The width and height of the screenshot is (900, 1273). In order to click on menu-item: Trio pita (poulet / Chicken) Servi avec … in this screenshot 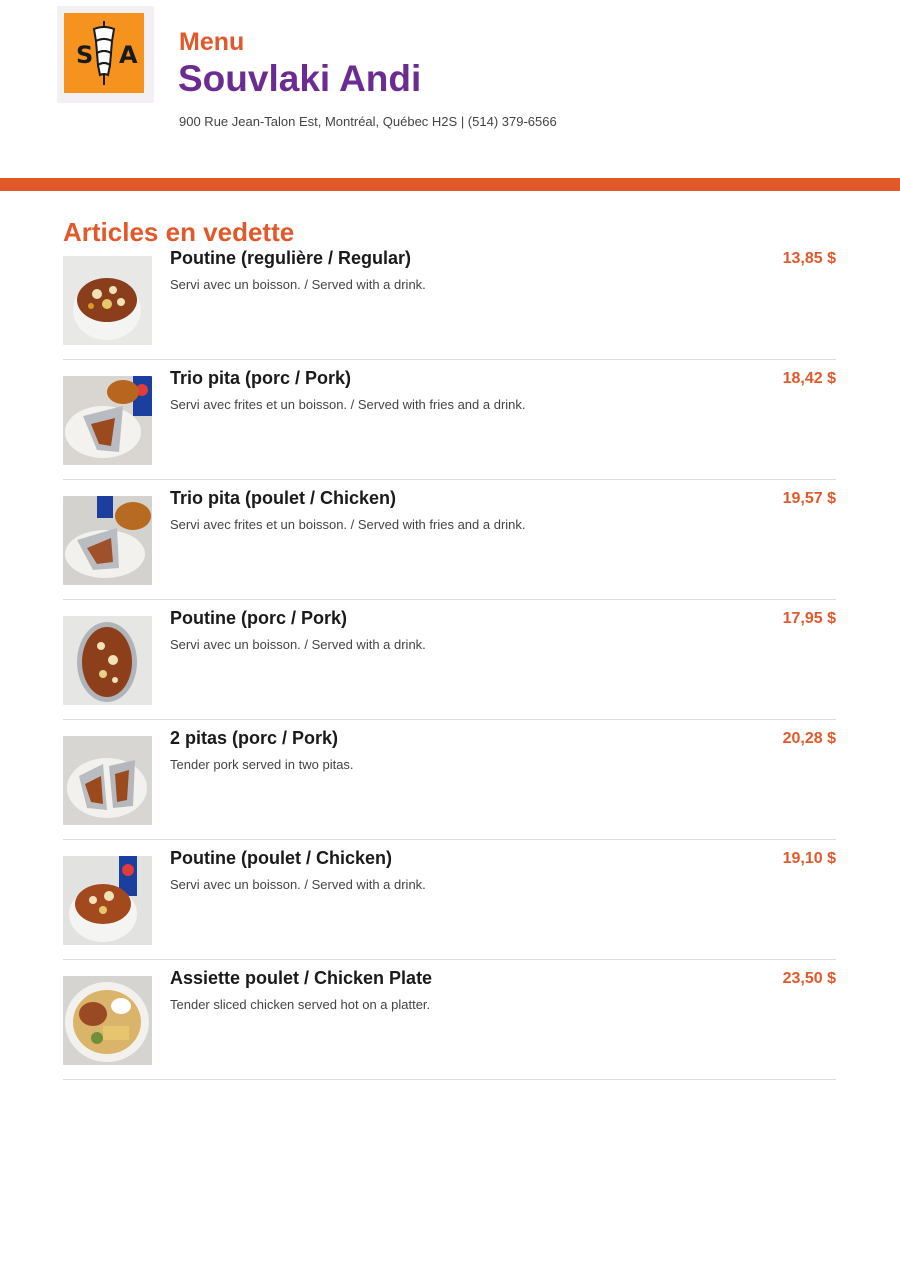, I will do `click(449, 540)`.